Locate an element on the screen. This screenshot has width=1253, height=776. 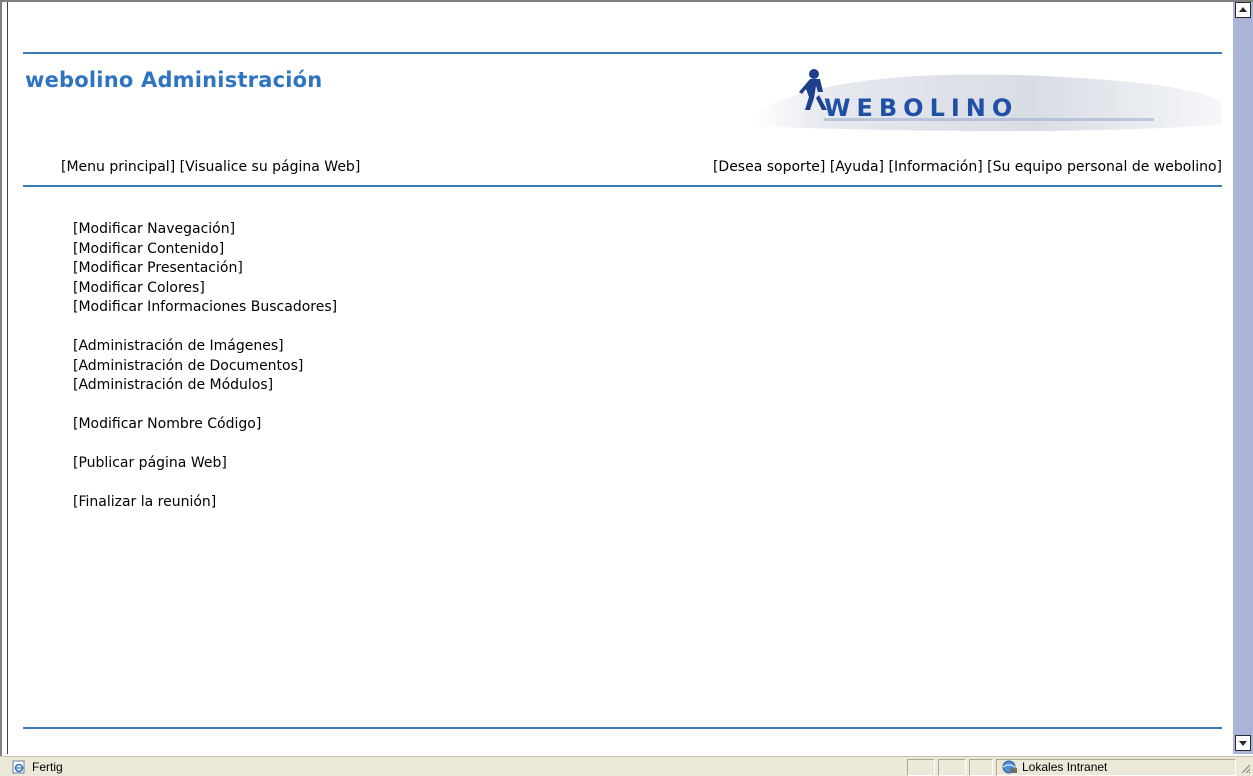
resize-grip-icon is located at coordinates (1245, 768).